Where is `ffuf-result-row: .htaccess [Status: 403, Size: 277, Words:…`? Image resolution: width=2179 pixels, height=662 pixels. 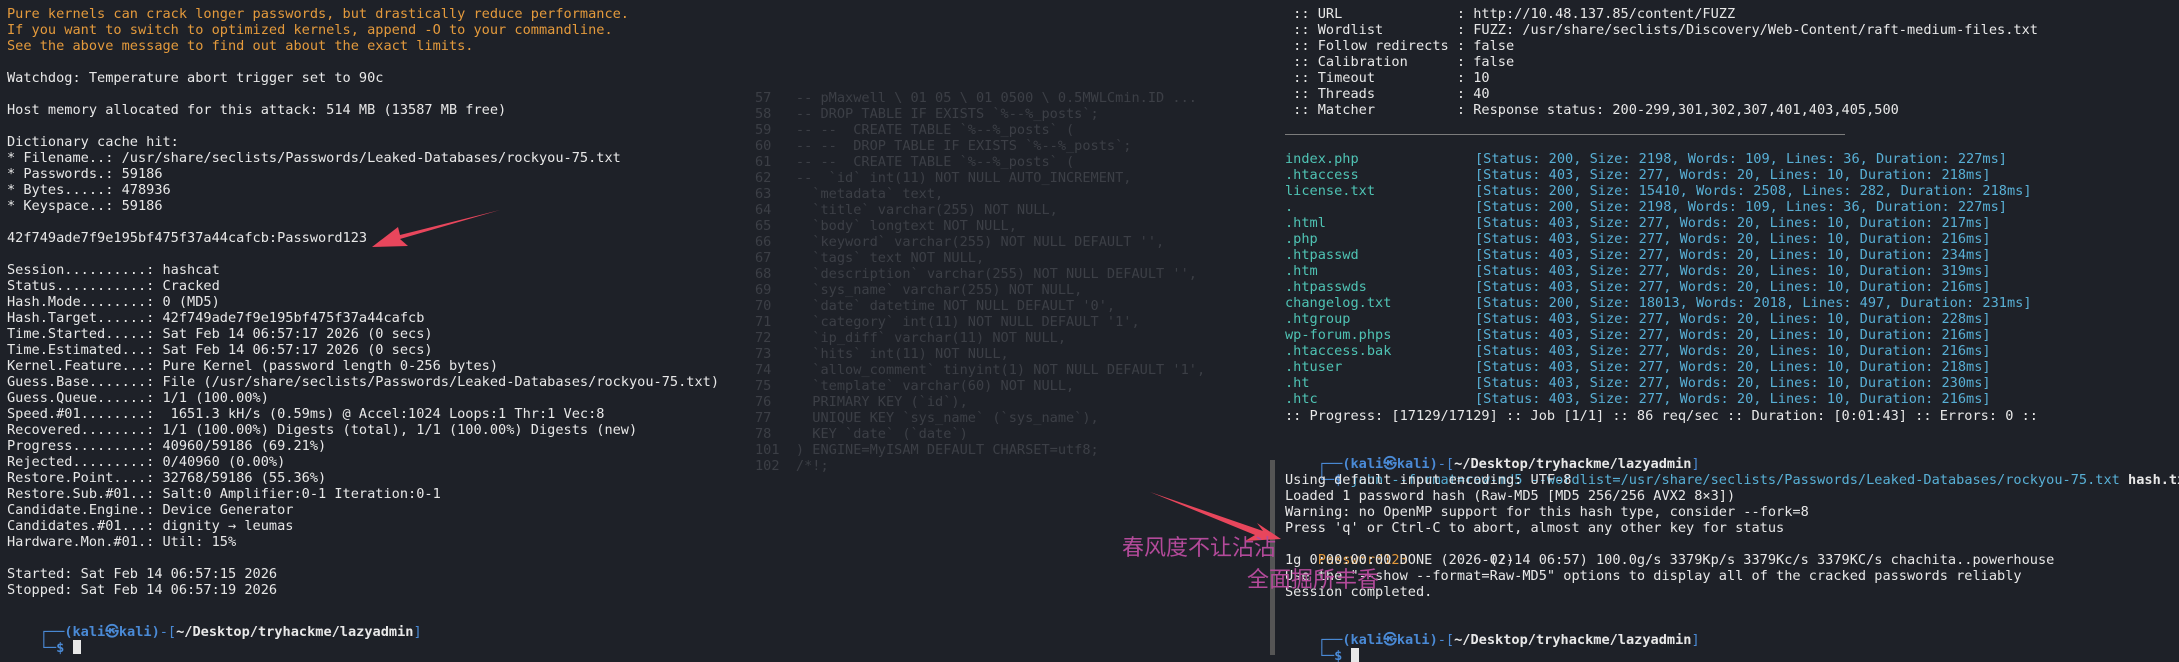 ffuf-result-row: .htaccess [Status: 403, Size: 277, Words:… is located at coordinates (1638, 175).